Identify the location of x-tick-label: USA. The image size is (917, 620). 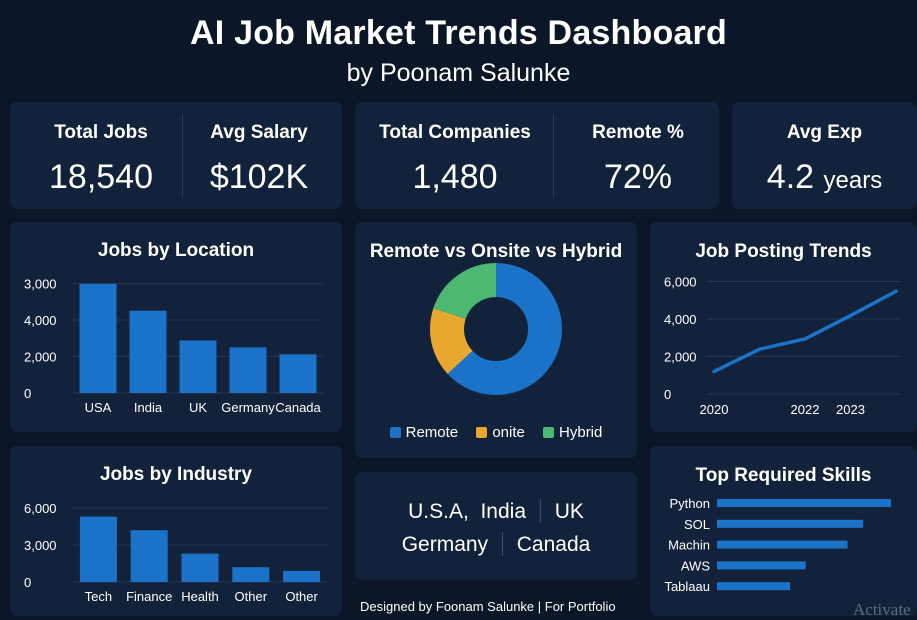
(98, 407).